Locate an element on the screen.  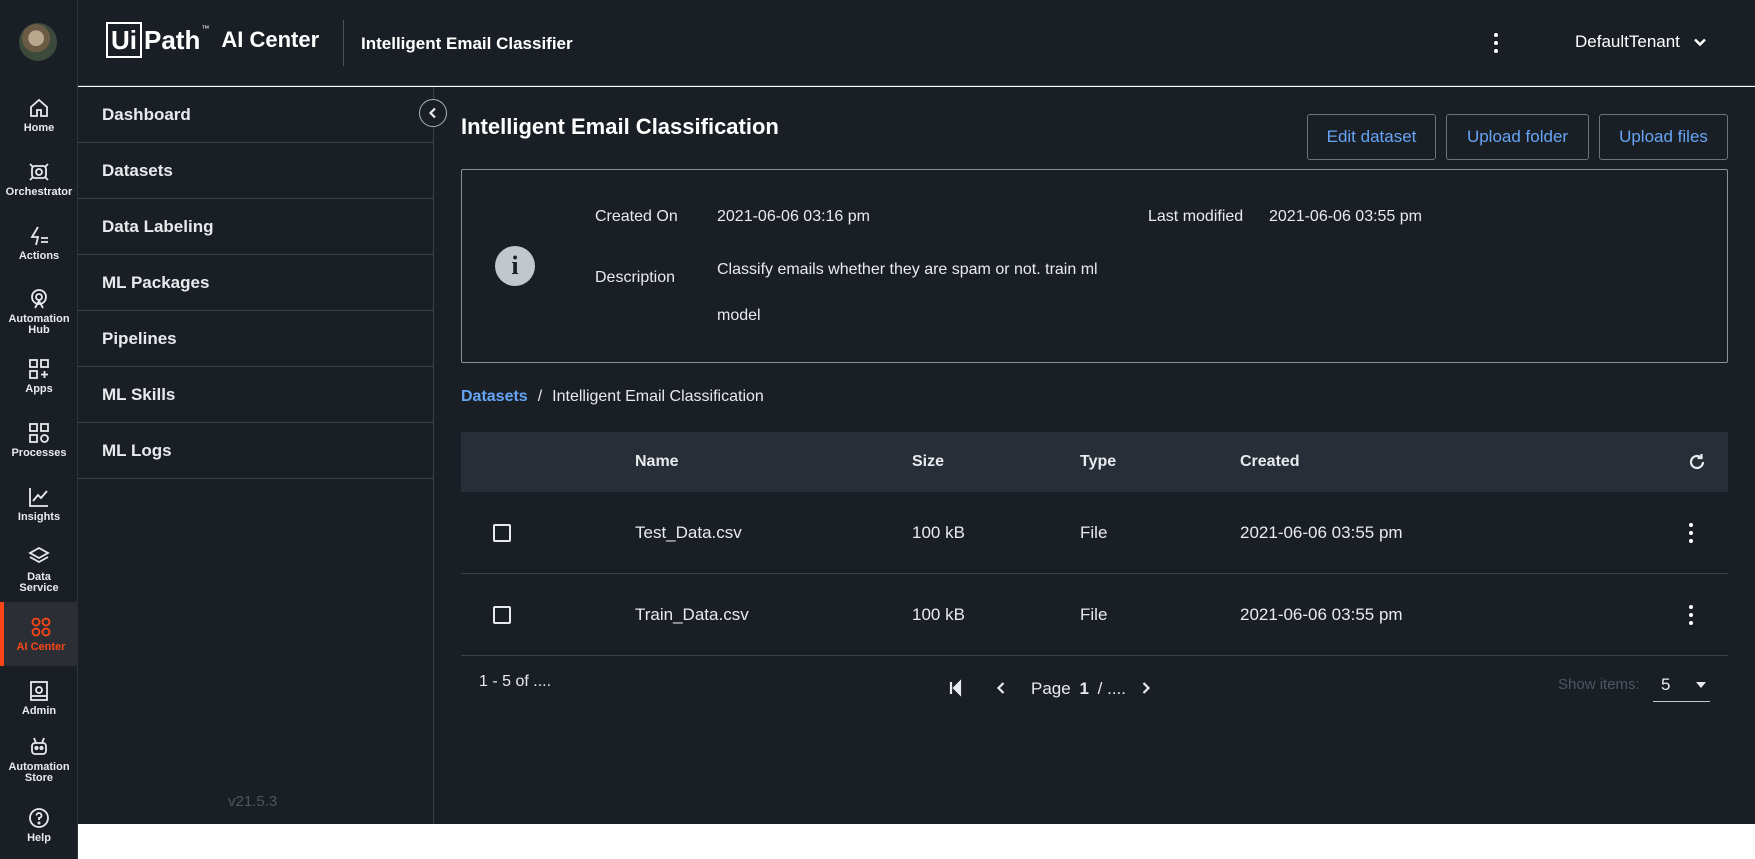
rail-label: Help is located at coordinates (39, 838).